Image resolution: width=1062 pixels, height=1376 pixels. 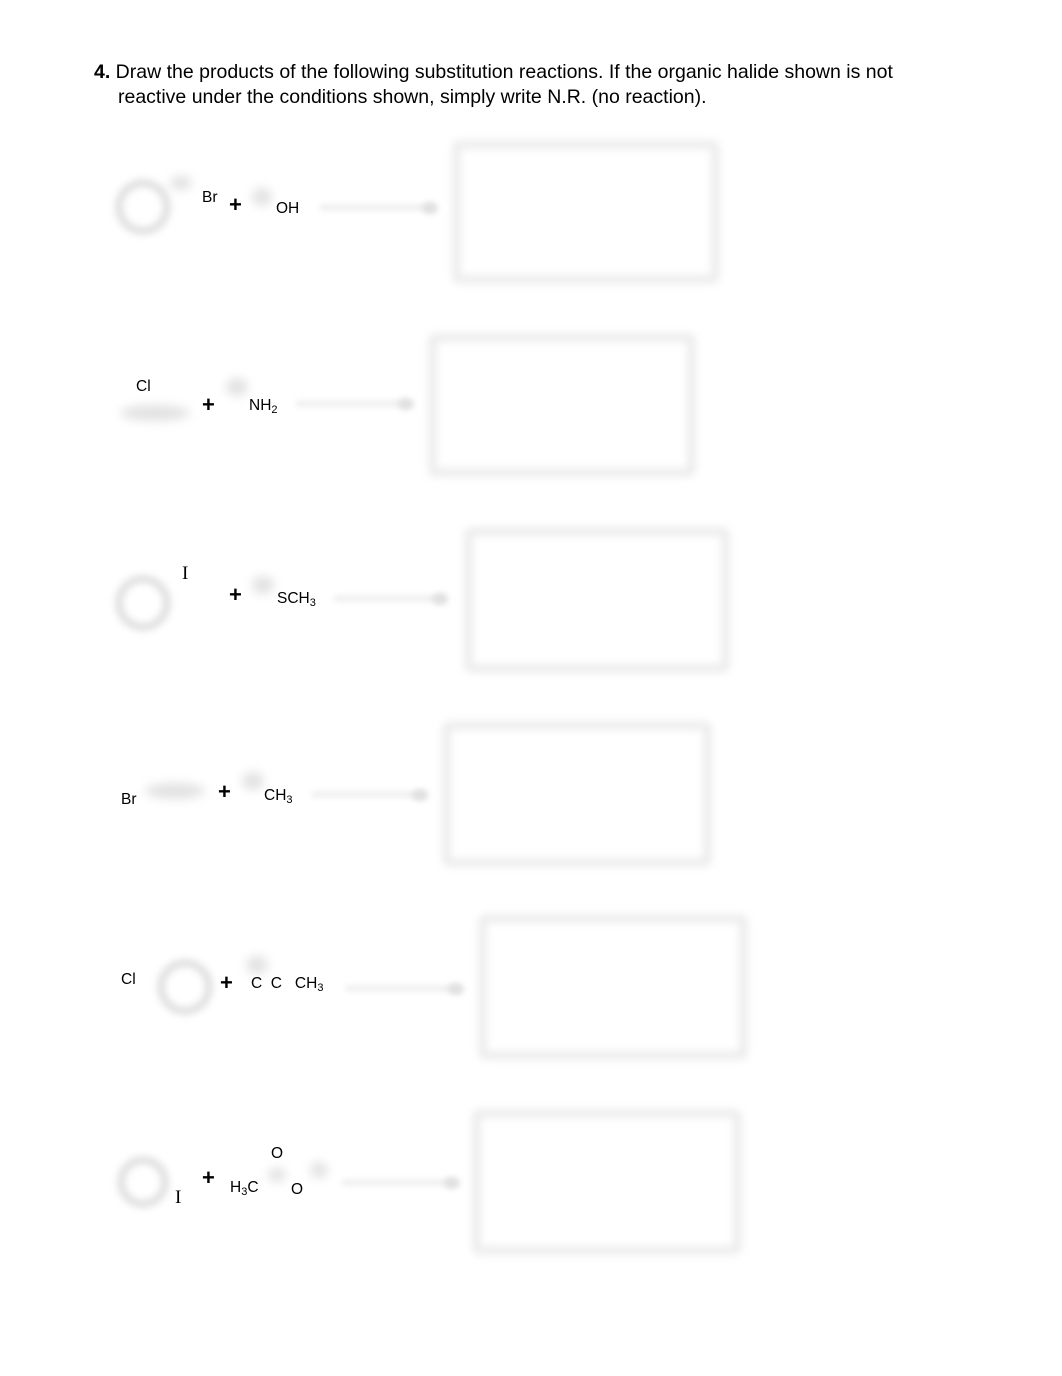 I want to click on nucleophile-label: NH2, so click(x=263, y=406).